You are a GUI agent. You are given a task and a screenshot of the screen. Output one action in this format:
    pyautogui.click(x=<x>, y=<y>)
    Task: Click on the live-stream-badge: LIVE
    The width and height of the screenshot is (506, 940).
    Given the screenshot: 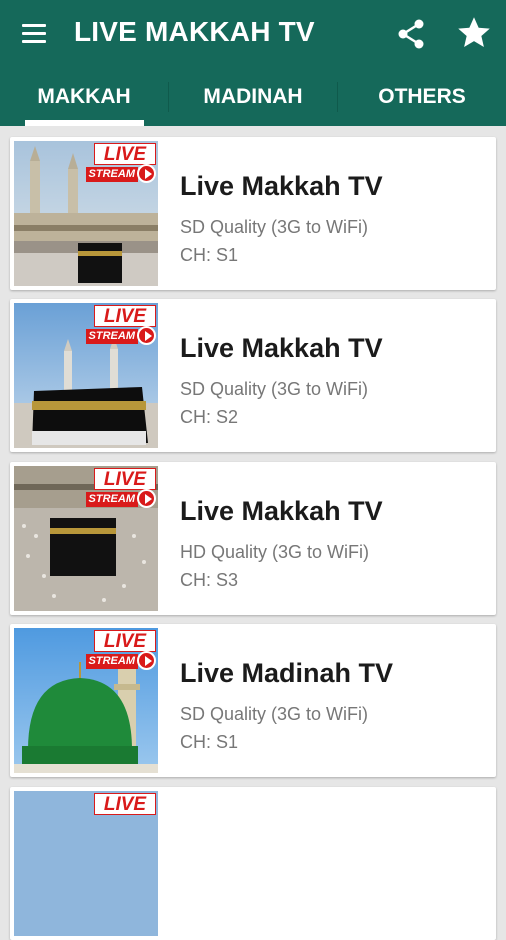 What is the action you would take?
    pyautogui.click(x=125, y=813)
    